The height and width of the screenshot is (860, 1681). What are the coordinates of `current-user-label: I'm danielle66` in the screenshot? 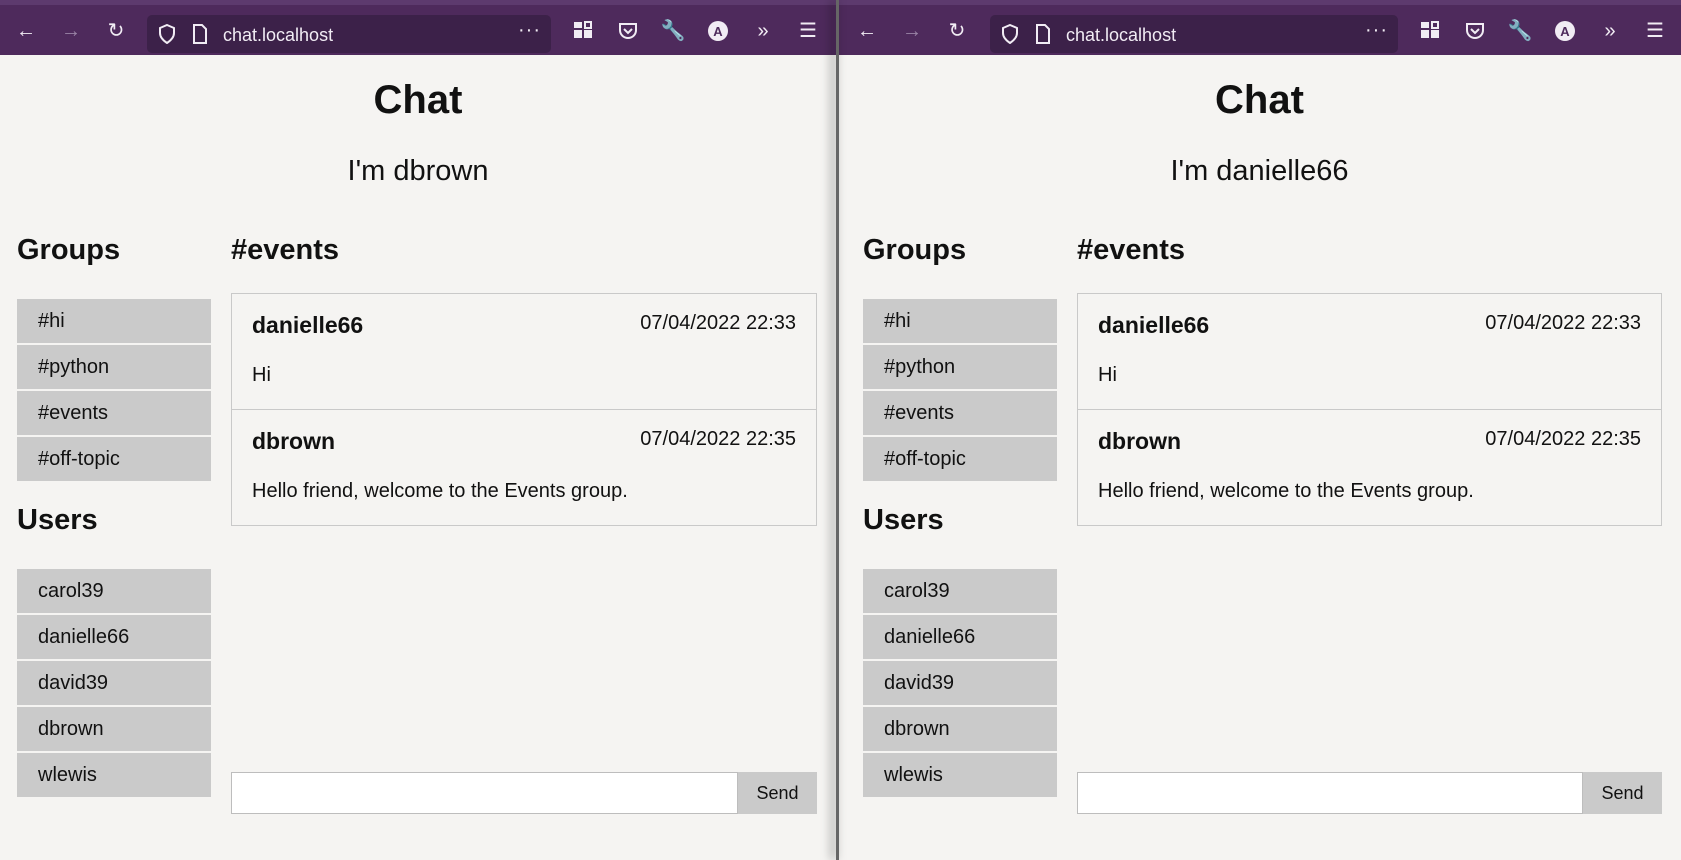 It's located at (1259, 171).